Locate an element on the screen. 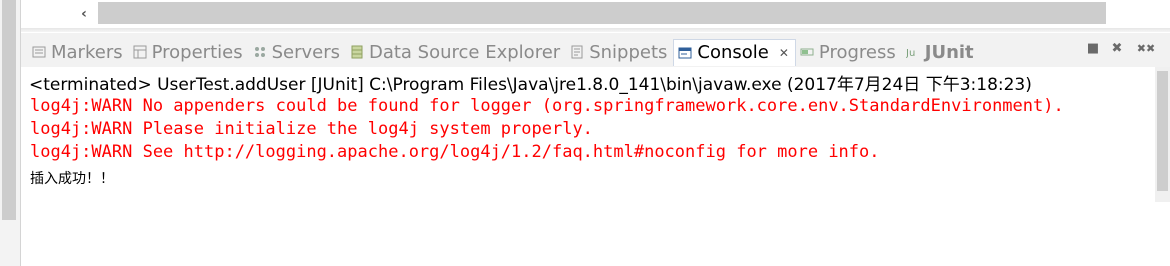 This screenshot has height=266, width=1170. tab-label: Markers is located at coordinates (87, 52).